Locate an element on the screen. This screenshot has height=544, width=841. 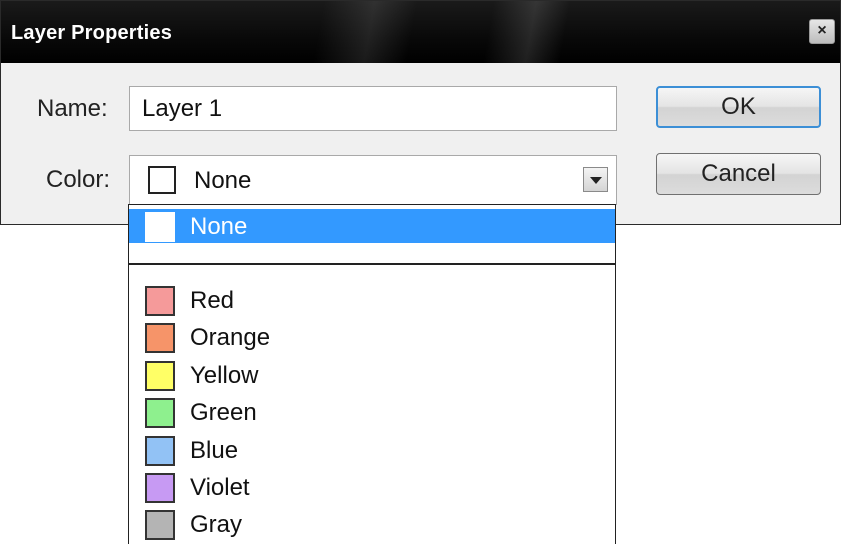
color-swatch-red is located at coordinates (160, 301).